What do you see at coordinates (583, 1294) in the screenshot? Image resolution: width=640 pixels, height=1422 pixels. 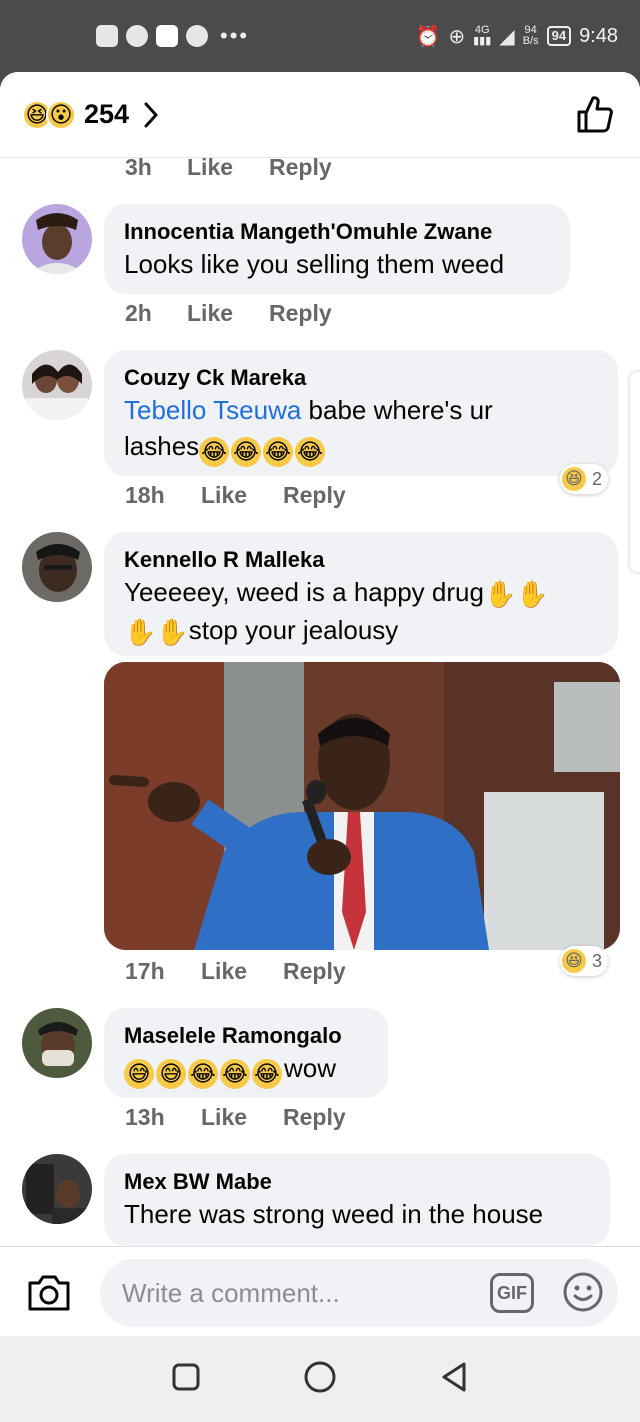 I see `emoji-picker-icon` at bounding box center [583, 1294].